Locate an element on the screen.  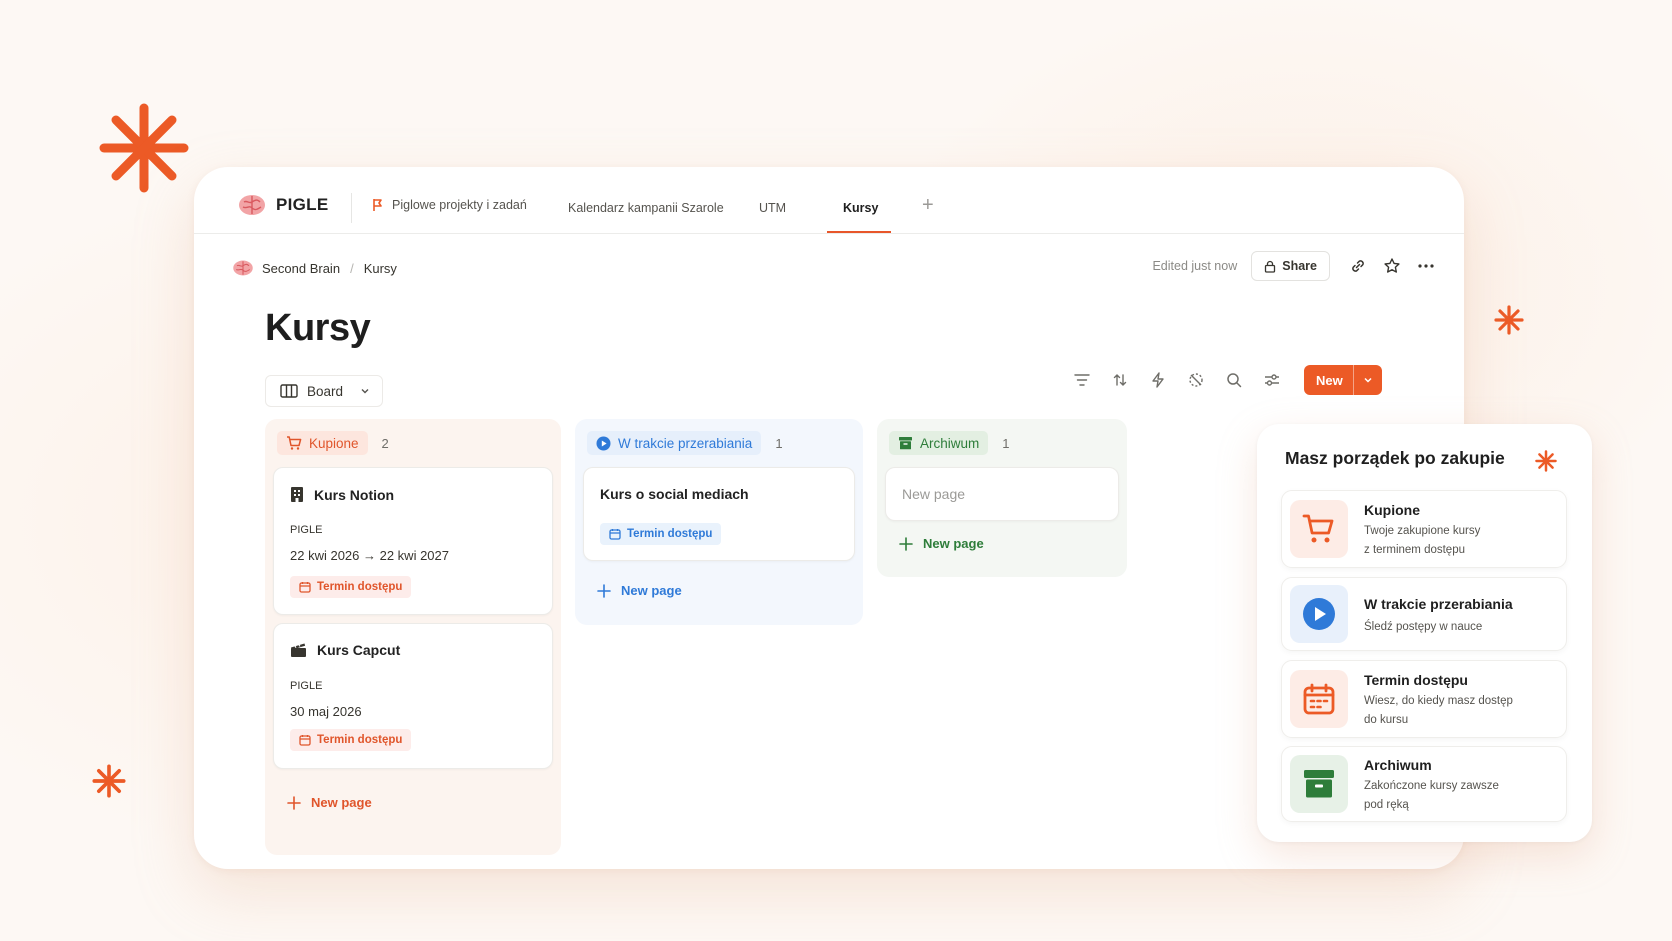
description-line: Twoje zakupione kursy is located at coordinates (1422, 531).